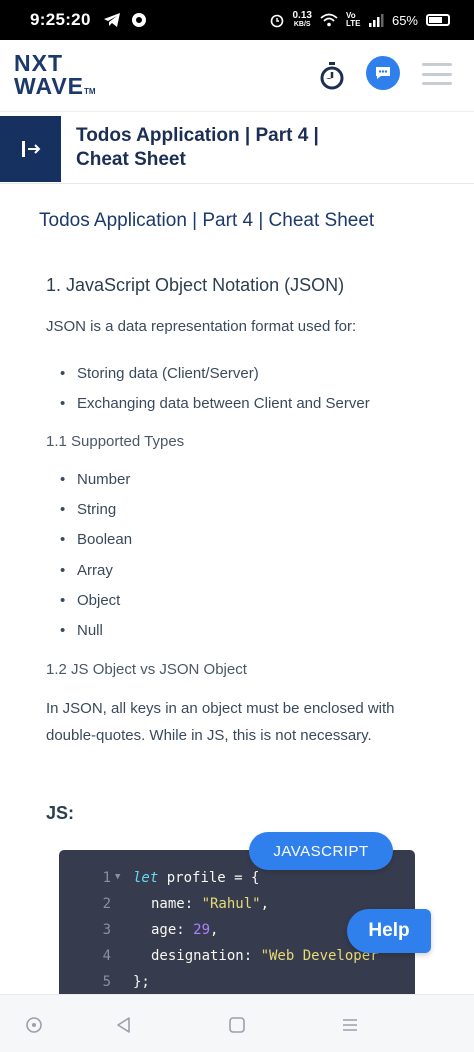 The height and width of the screenshot is (1052, 474). I want to click on recents-icon, so click(350, 1025).